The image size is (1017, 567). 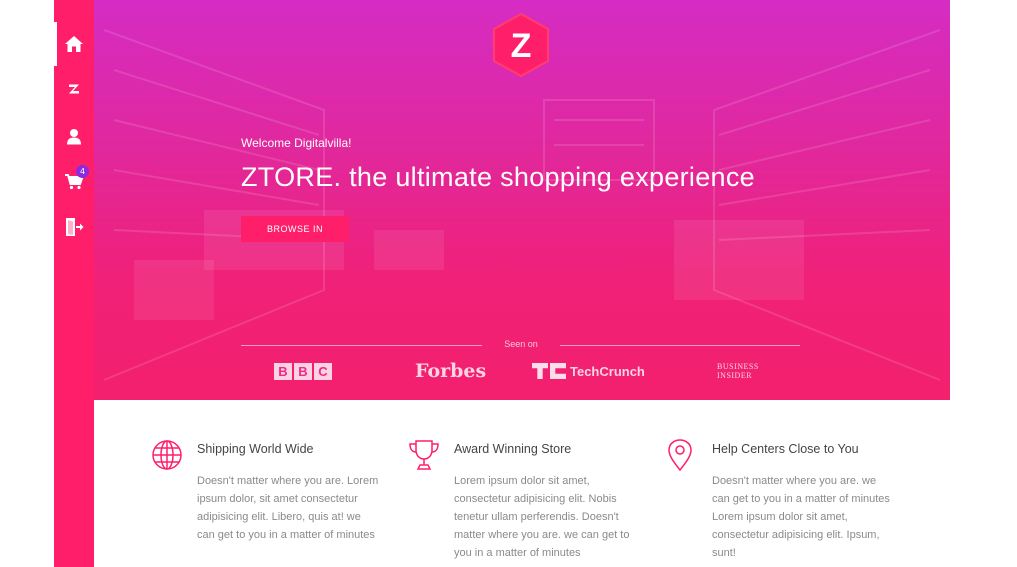 What do you see at coordinates (74, 283) in the screenshot?
I see `sidebar: 4` at bounding box center [74, 283].